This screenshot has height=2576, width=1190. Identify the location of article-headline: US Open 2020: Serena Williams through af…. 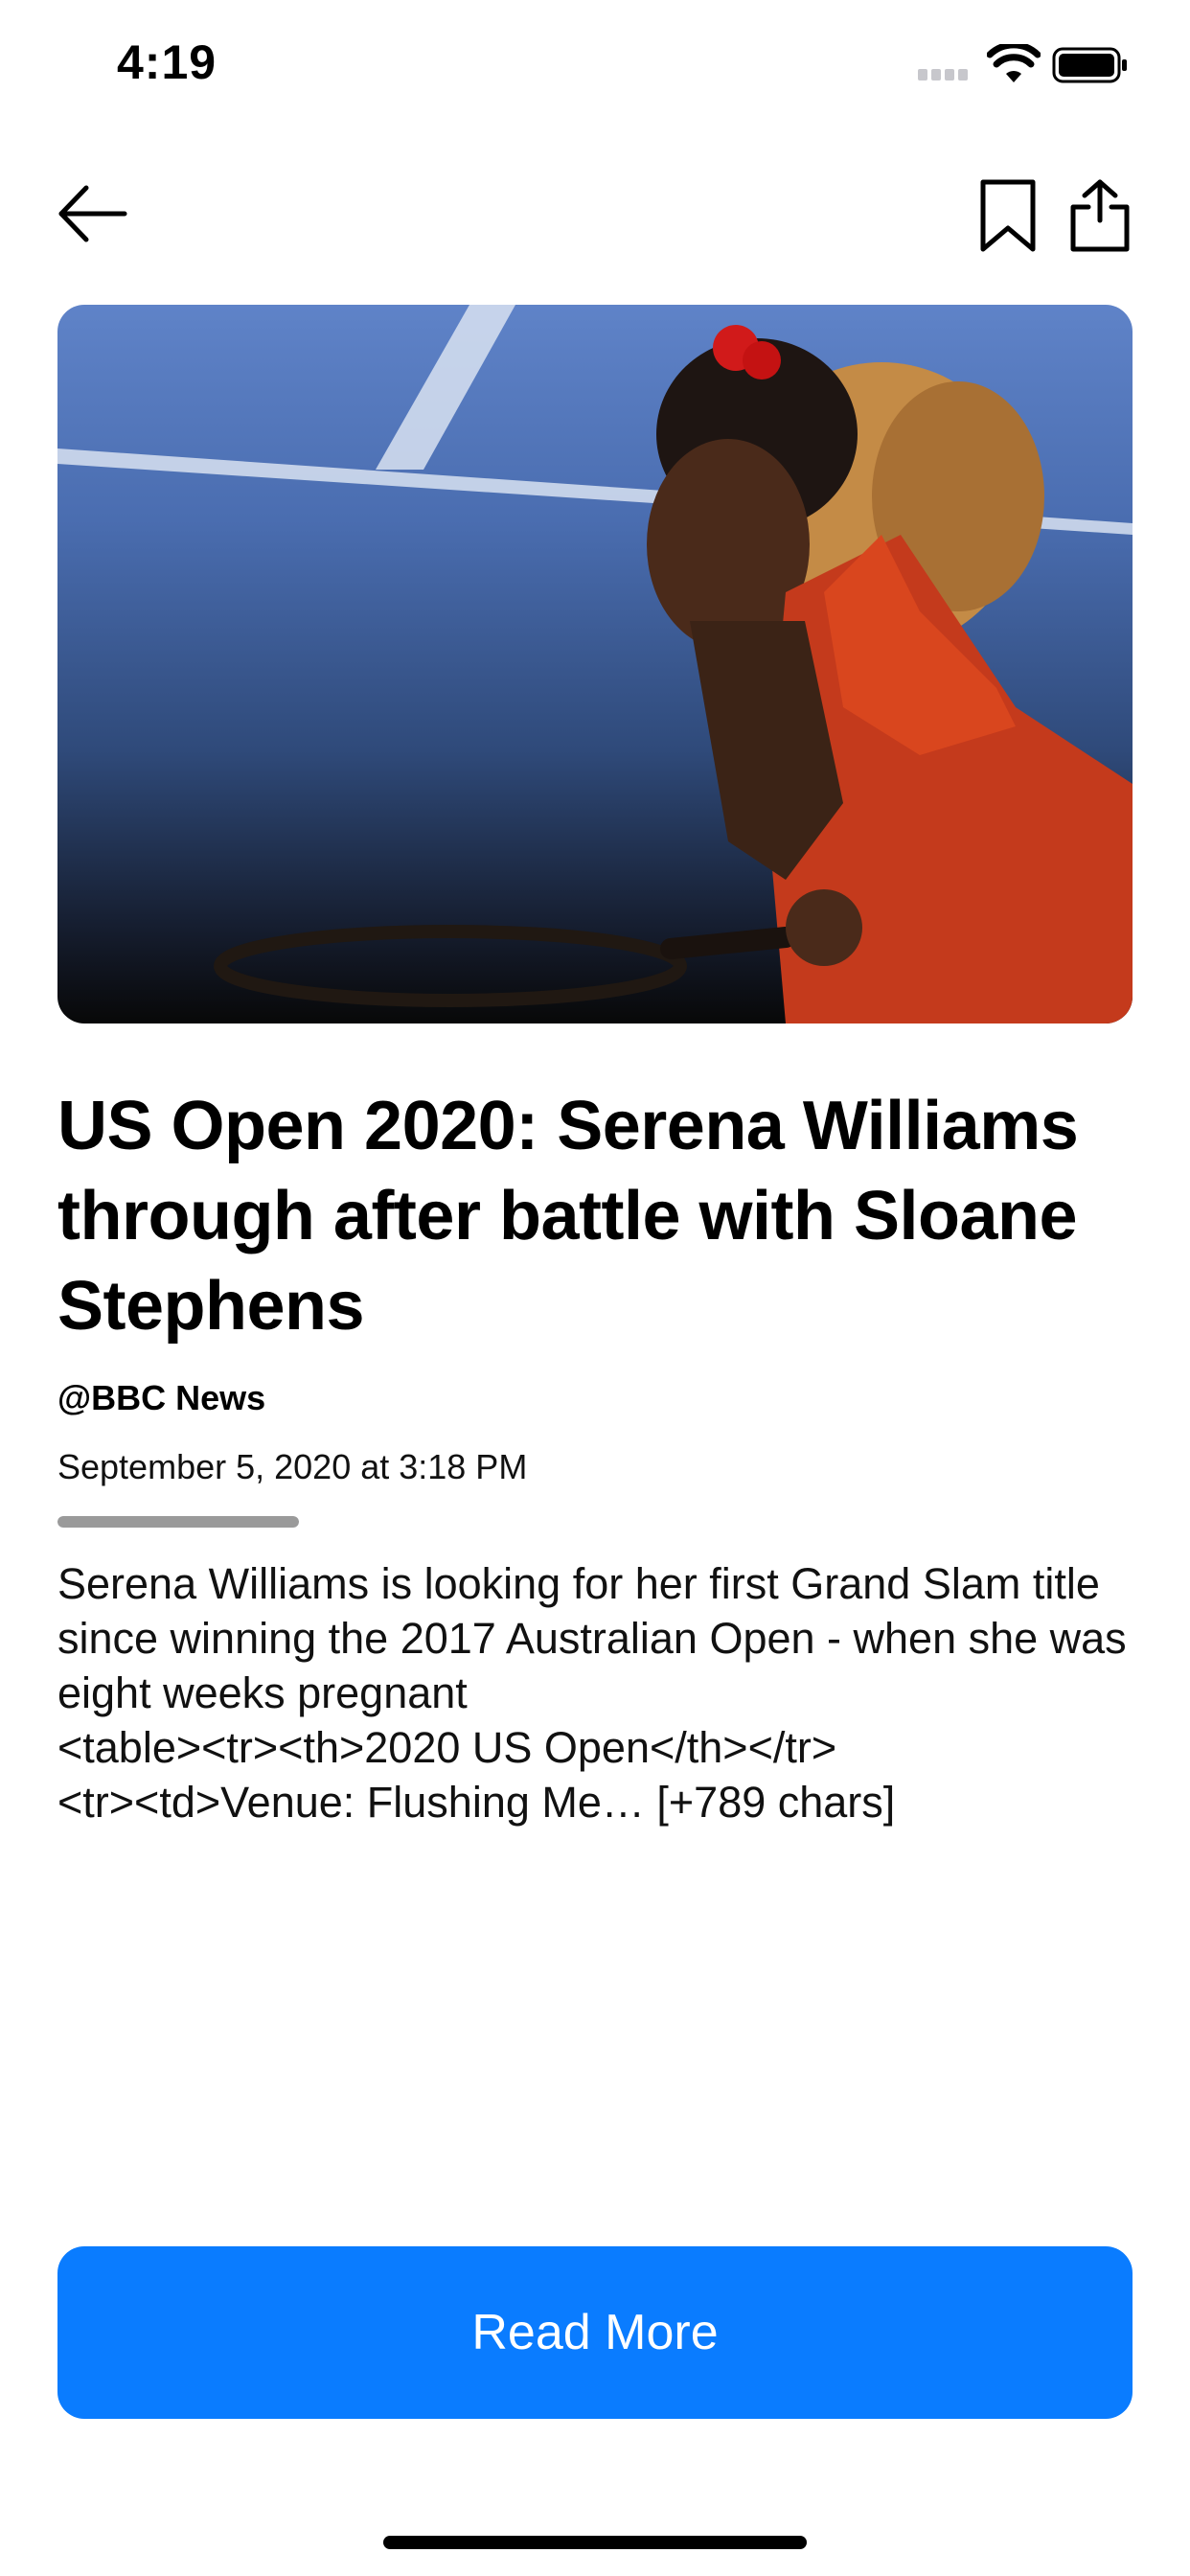
(568, 1216).